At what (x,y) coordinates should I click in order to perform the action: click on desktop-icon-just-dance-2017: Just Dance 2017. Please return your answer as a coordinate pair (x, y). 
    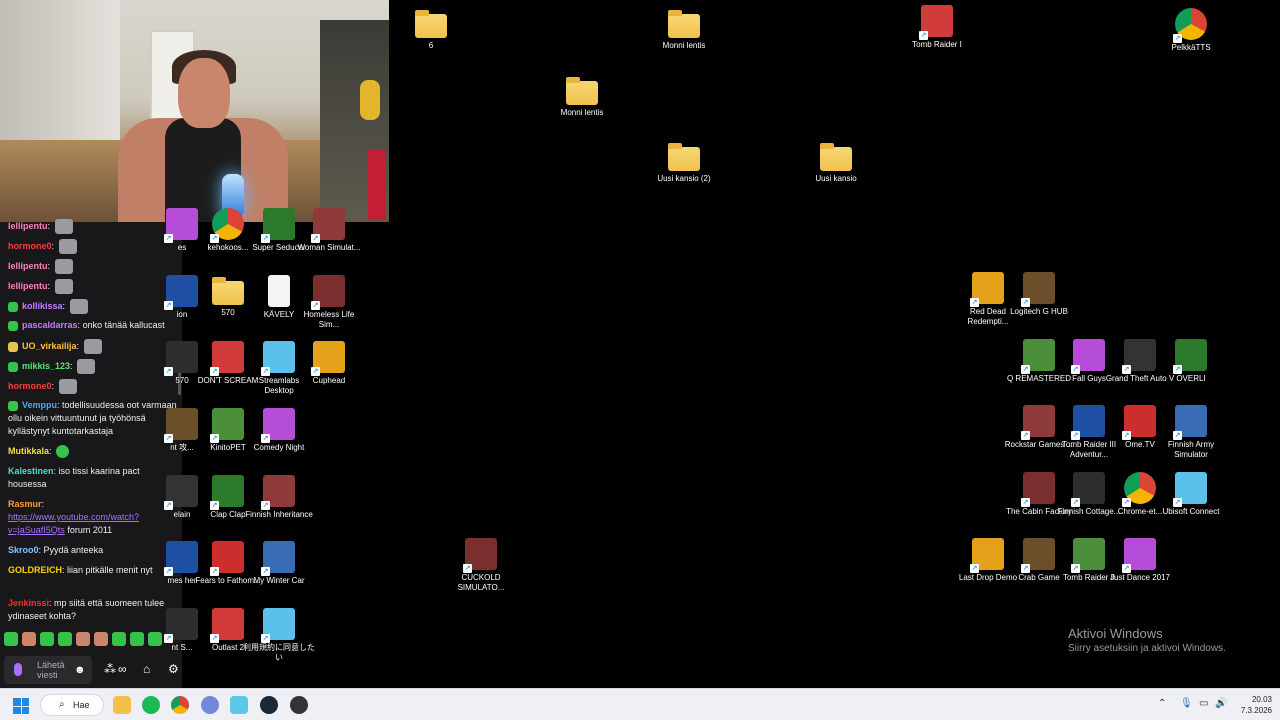
    Looking at the image, I should click on (1140, 560).